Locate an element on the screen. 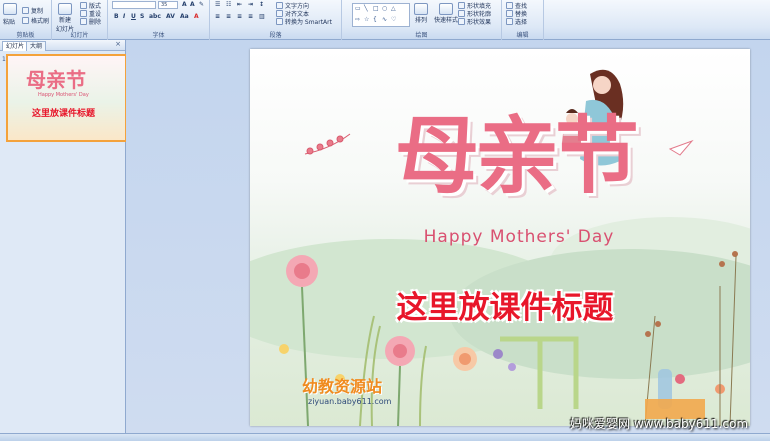 The height and width of the screenshot is (441, 770). slide-title-english: Happy Mothers' Day is located at coordinates (519, 237).